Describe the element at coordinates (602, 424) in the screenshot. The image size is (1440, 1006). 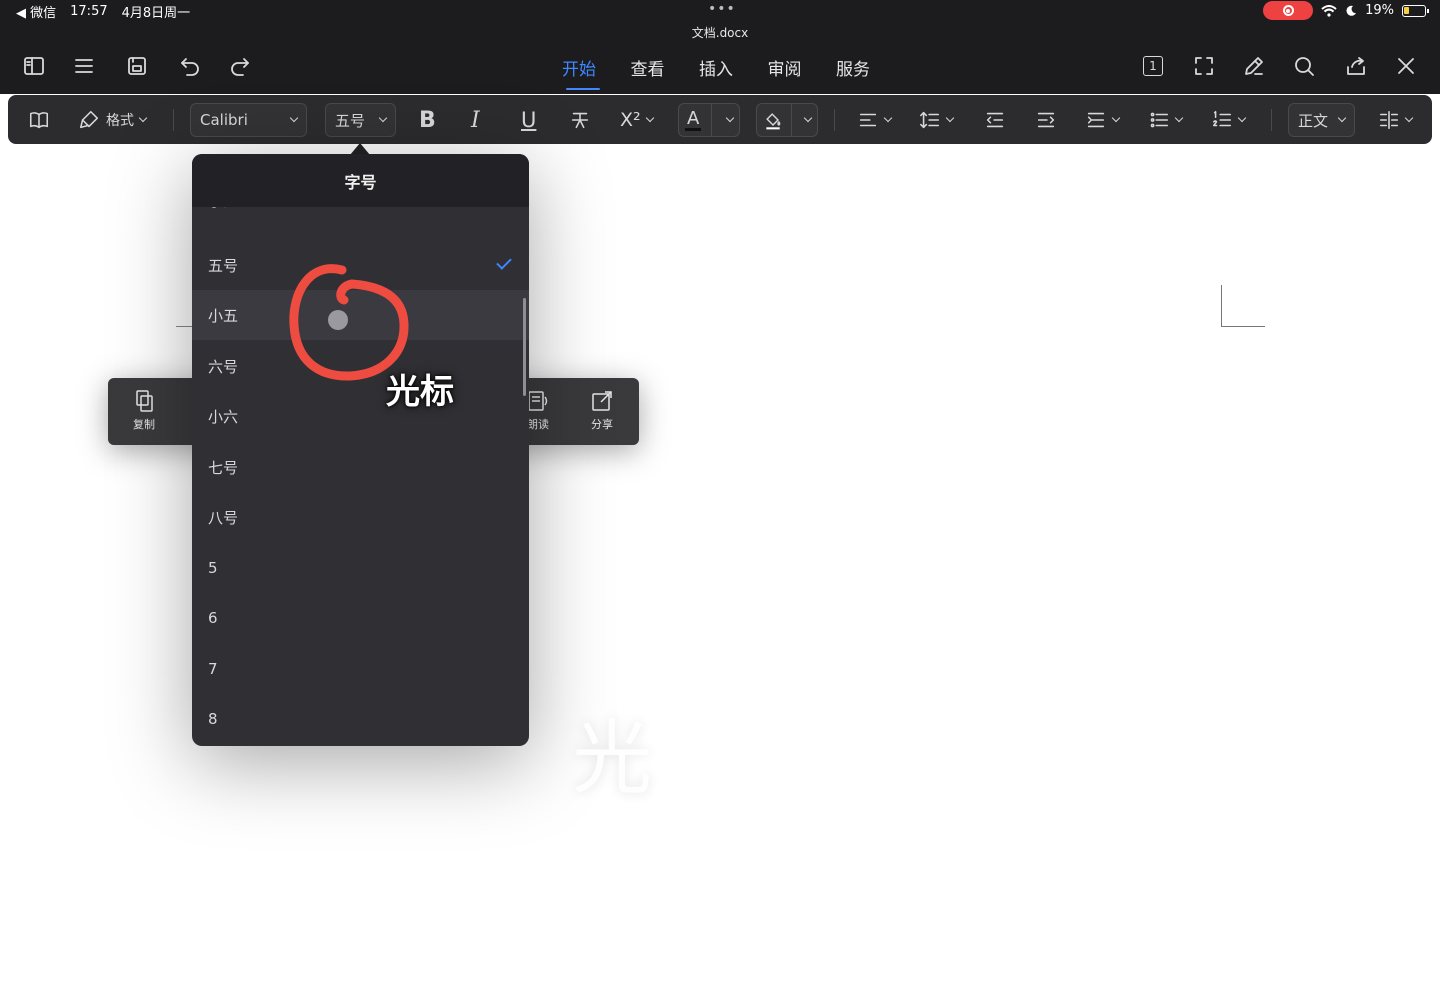
I see `share-label: 分享` at that location.